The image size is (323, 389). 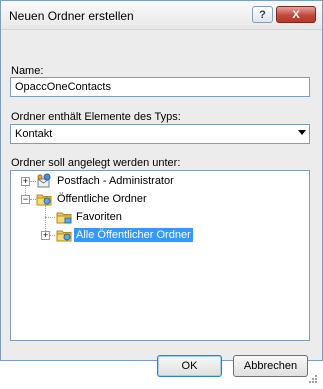 I want to click on close-button: X, so click(x=296, y=14).